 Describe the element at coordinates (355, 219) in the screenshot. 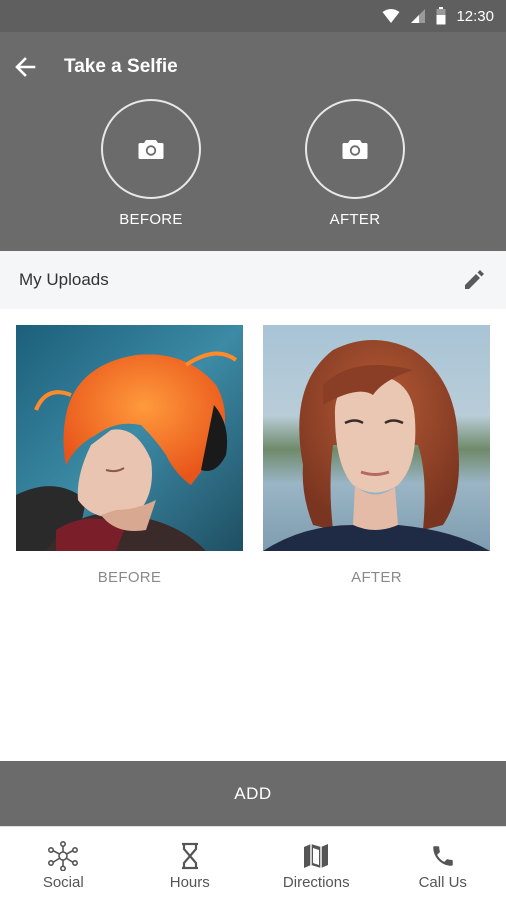

I see `after-capture-label: AFTER` at that location.